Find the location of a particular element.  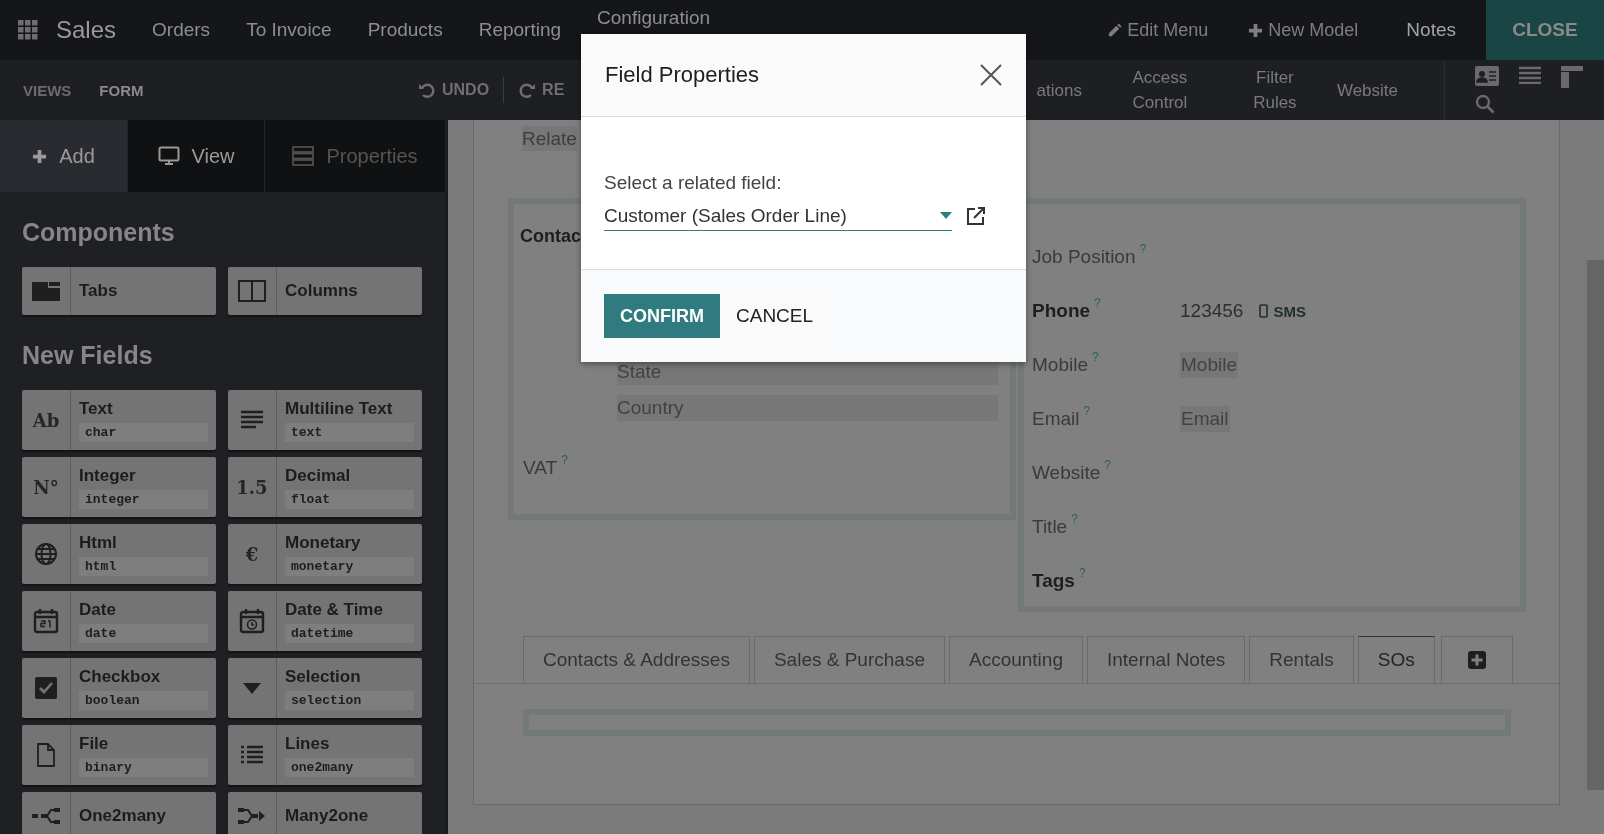

field-label: Mobile is located at coordinates (1060, 365).